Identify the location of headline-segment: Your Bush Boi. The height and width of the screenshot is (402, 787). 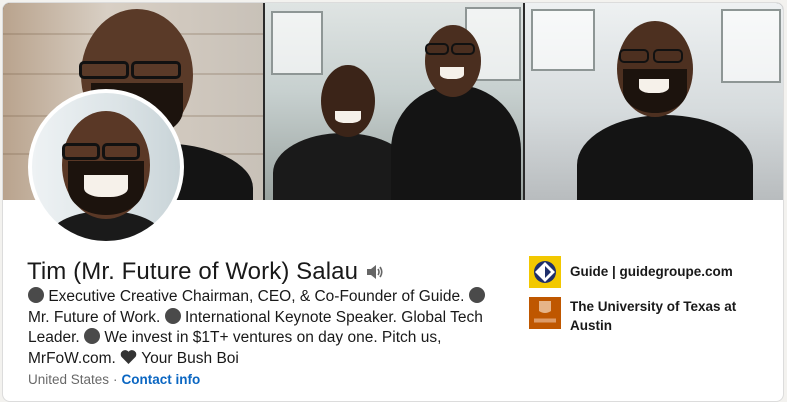
(190, 358).